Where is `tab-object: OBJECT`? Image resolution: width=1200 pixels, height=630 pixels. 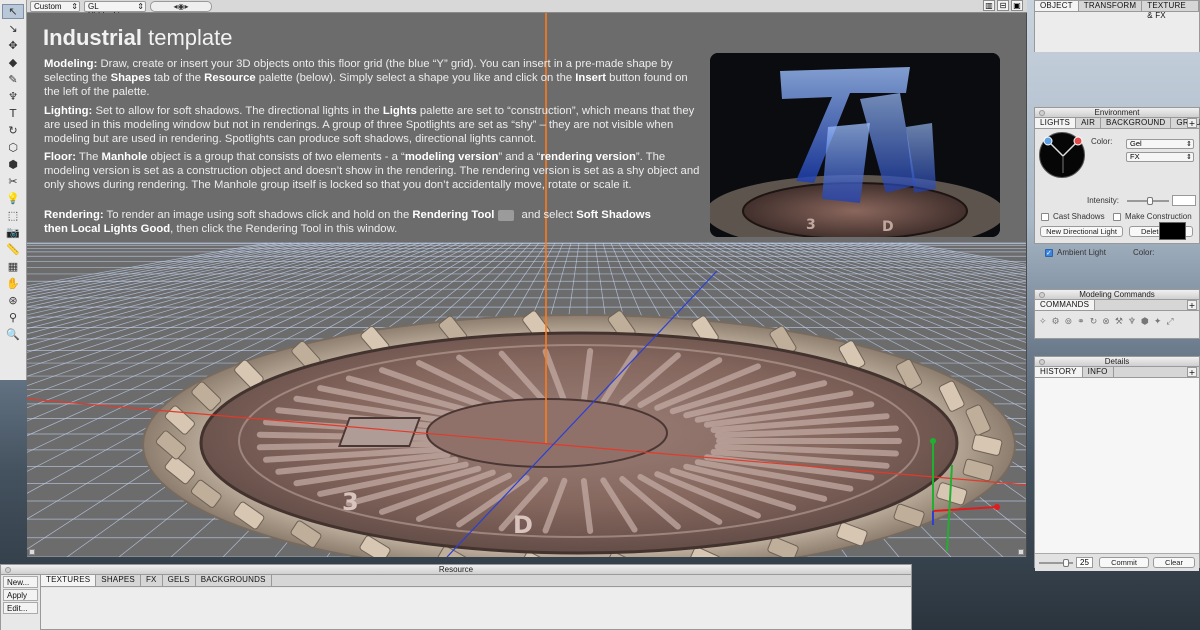
tab-object: OBJECT is located at coordinates (1057, 6).